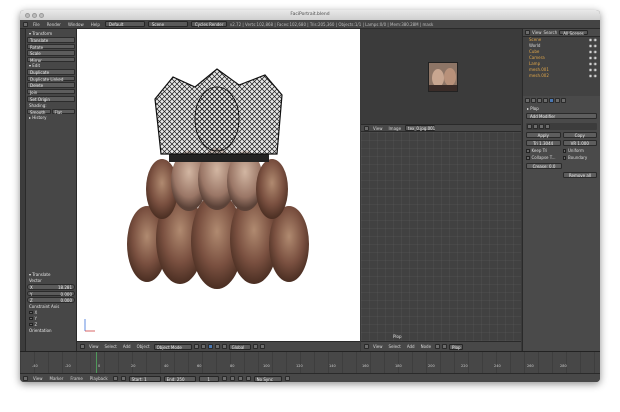  I want to click on modifier-tab-icon, so click(551, 100).